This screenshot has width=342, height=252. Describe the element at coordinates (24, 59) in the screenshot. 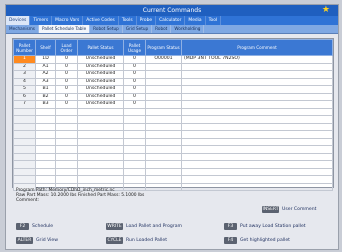

I see `cell-pallet-number: 1` at that location.